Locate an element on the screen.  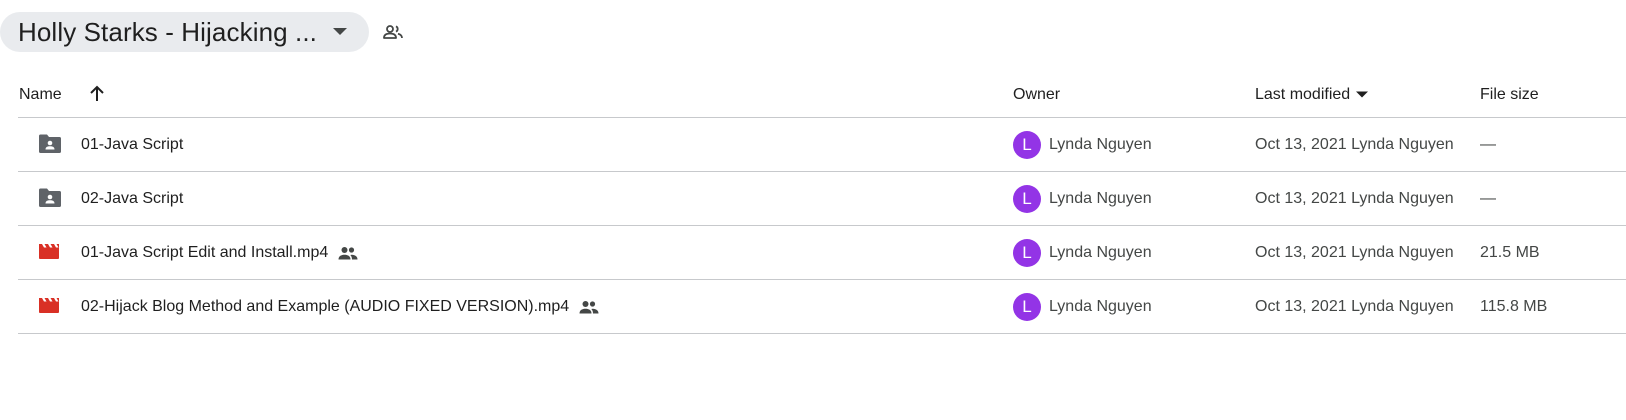
column-header-name: Name is located at coordinates (40, 95).